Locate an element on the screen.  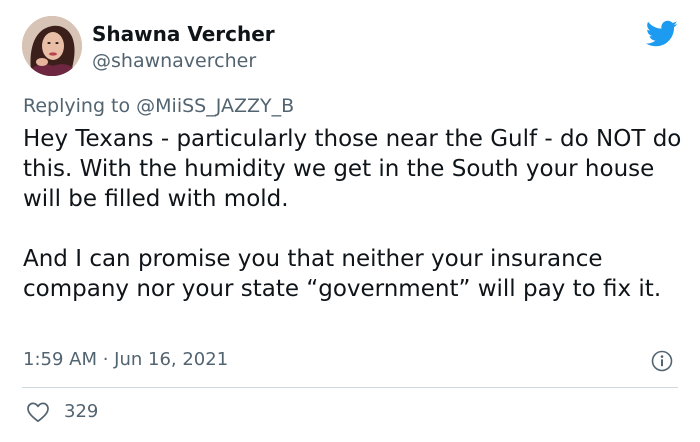
replying-to-line: Replying to @MiiSS_JAZZY_B is located at coordinates (158, 106).